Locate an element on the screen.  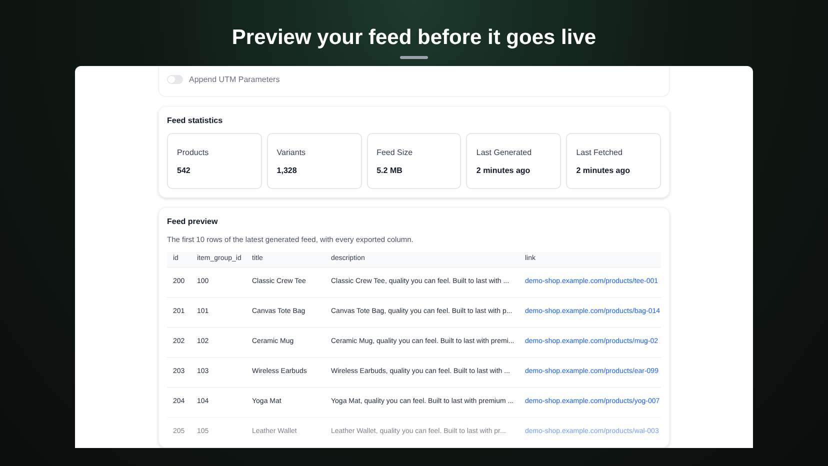
underline-bar is located at coordinates (414, 57).